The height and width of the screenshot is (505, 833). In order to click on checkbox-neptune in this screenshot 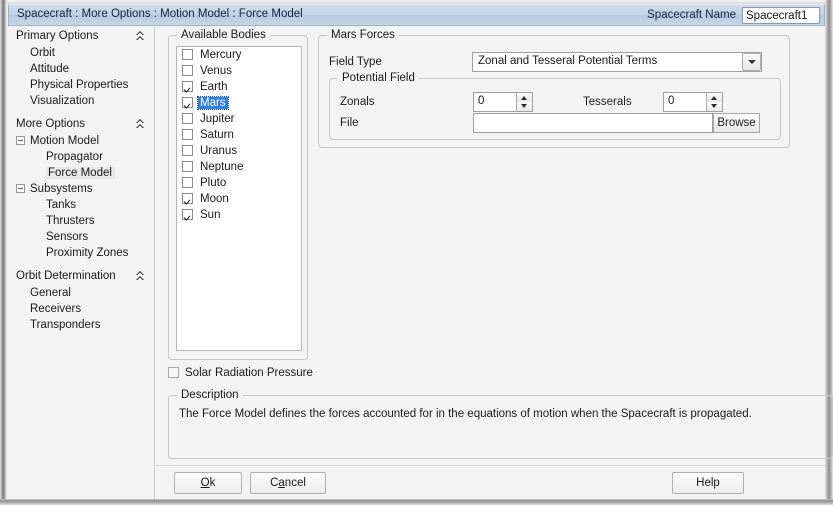, I will do `click(187, 166)`.